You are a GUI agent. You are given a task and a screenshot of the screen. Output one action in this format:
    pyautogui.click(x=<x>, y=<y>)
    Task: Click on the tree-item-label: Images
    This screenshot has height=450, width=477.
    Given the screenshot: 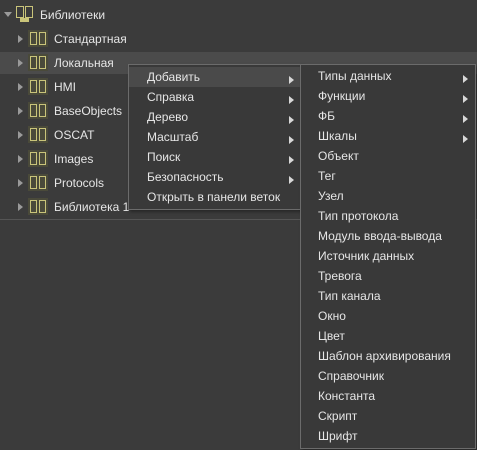 What is the action you would take?
    pyautogui.click(x=74, y=159)
    